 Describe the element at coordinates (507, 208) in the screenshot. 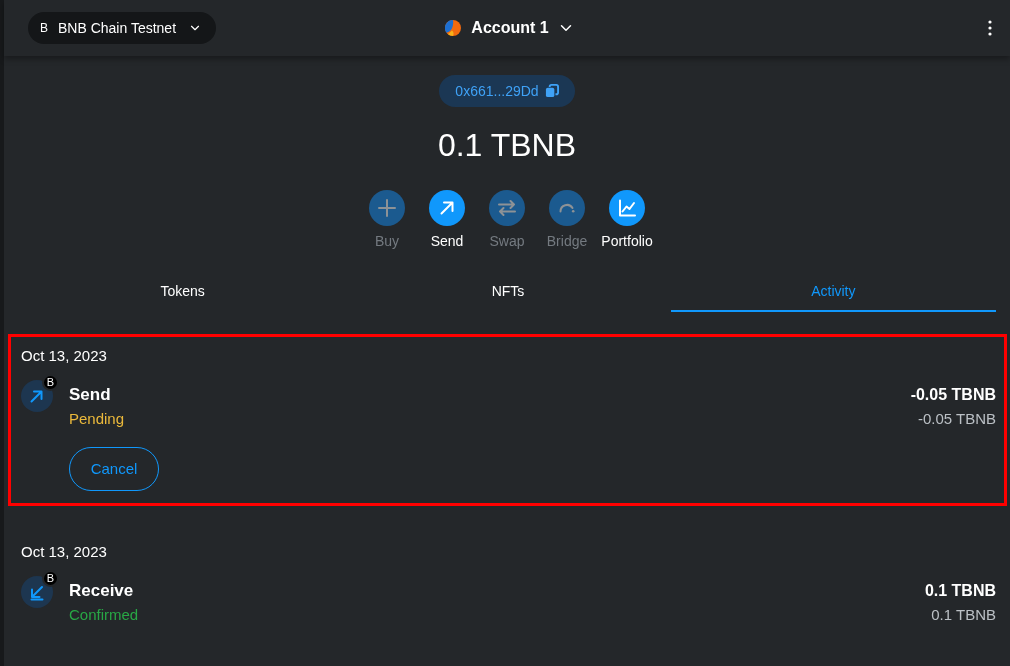

I see `swap-arrows-icon` at that location.